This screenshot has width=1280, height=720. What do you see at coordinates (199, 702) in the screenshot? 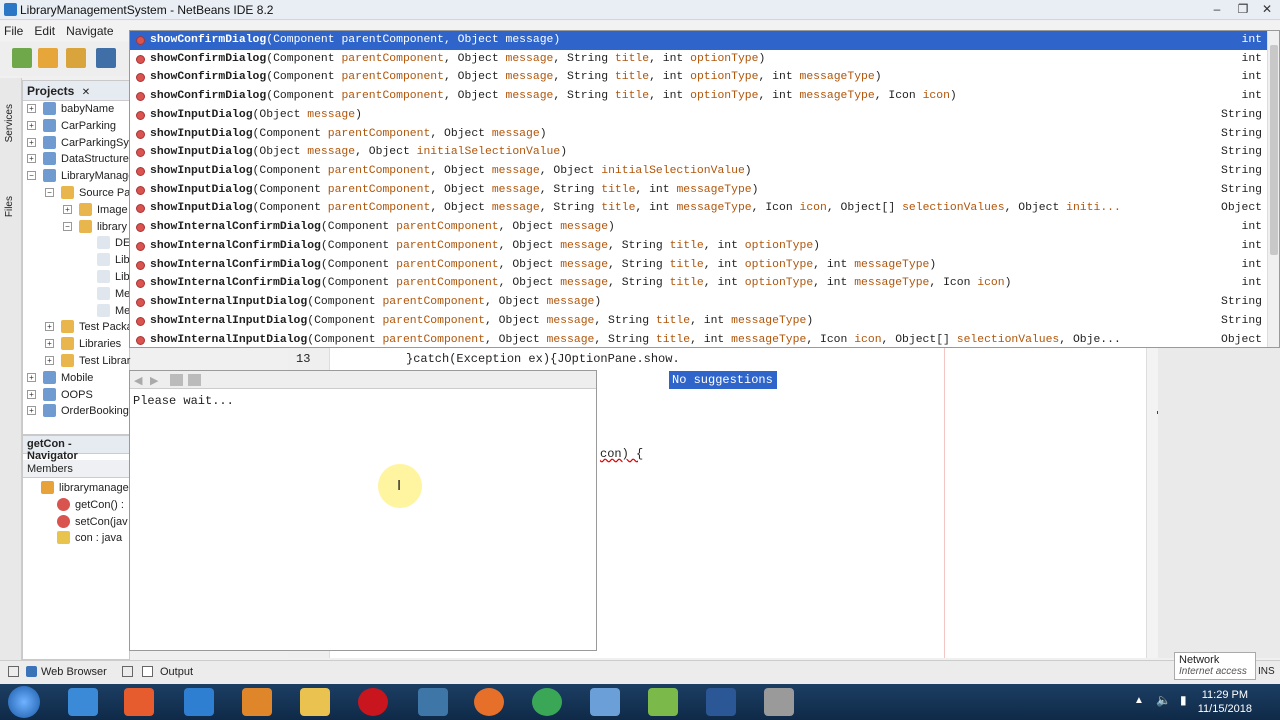
I see `internet-explorer-icon` at bounding box center [199, 702].